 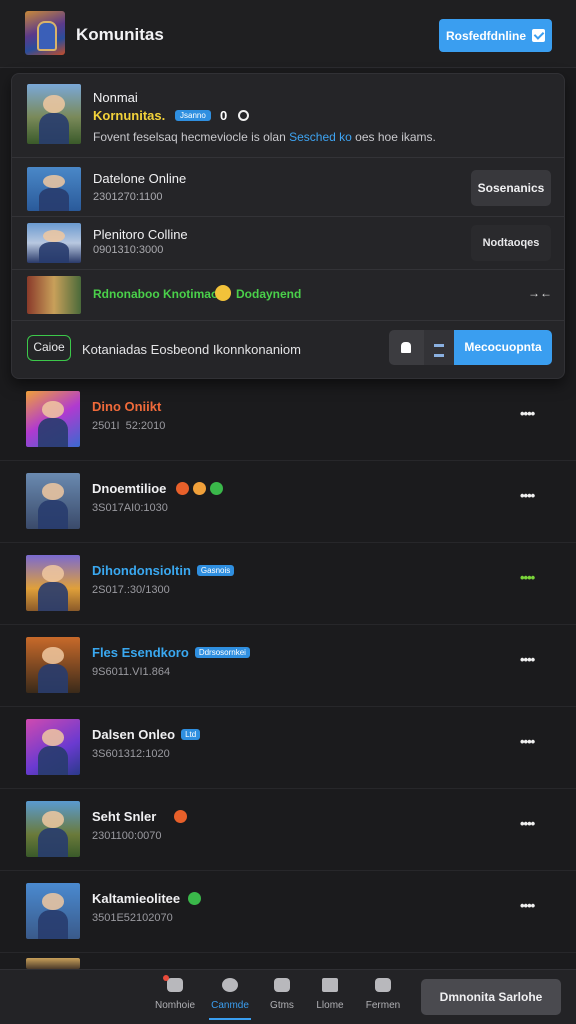 What do you see at coordinates (288, 830) in the screenshot?
I see `list-item: Seht Snler 2301100:0070 ••••` at bounding box center [288, 830].